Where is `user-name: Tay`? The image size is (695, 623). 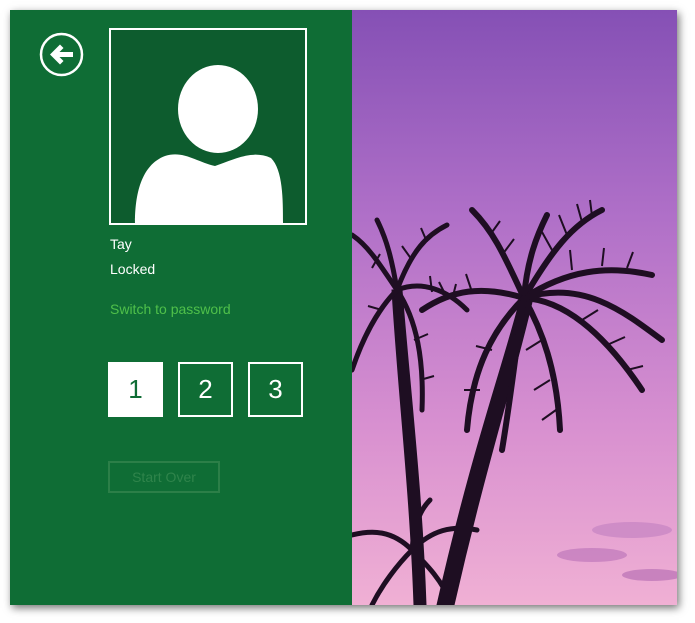
user-name: Tay is located at coordinates (121, 244).